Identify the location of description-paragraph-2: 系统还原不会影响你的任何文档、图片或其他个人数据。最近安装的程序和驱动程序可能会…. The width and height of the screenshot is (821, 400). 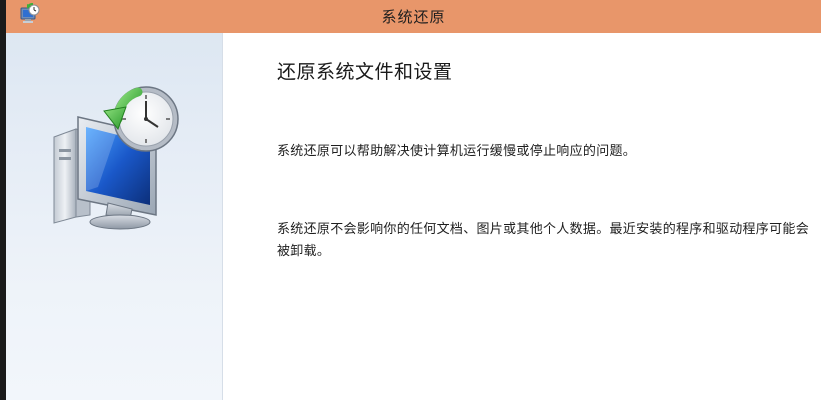
(543, 240).